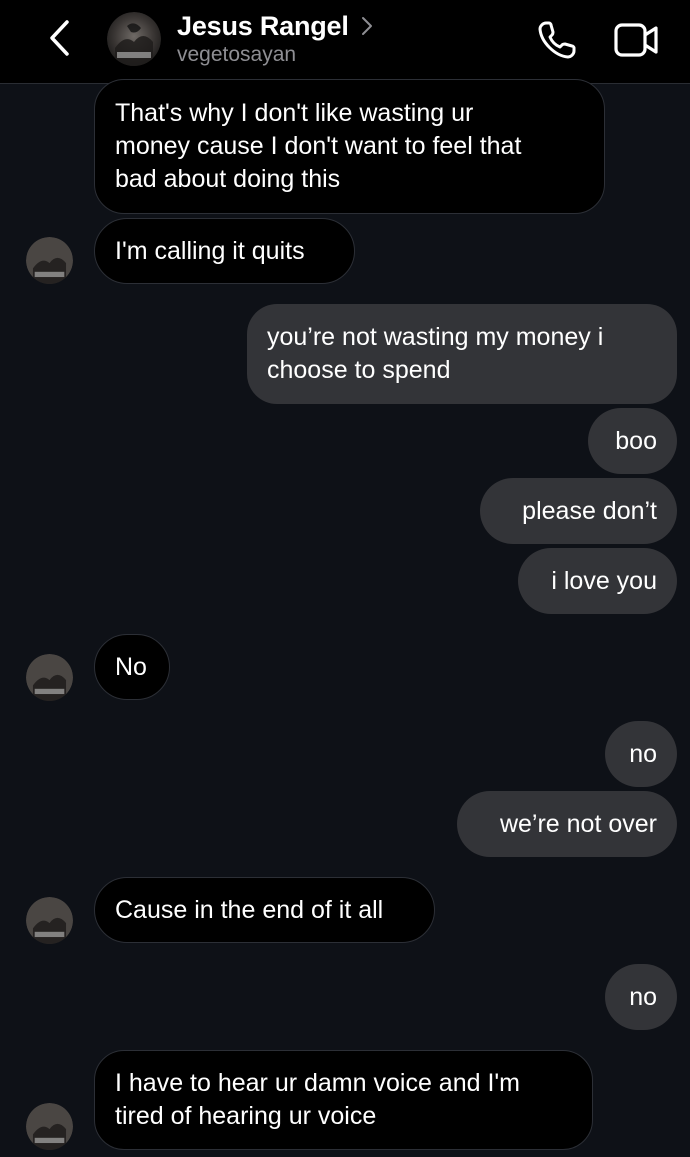  I want to click on message-text: we’re not over, so click(578, 823).